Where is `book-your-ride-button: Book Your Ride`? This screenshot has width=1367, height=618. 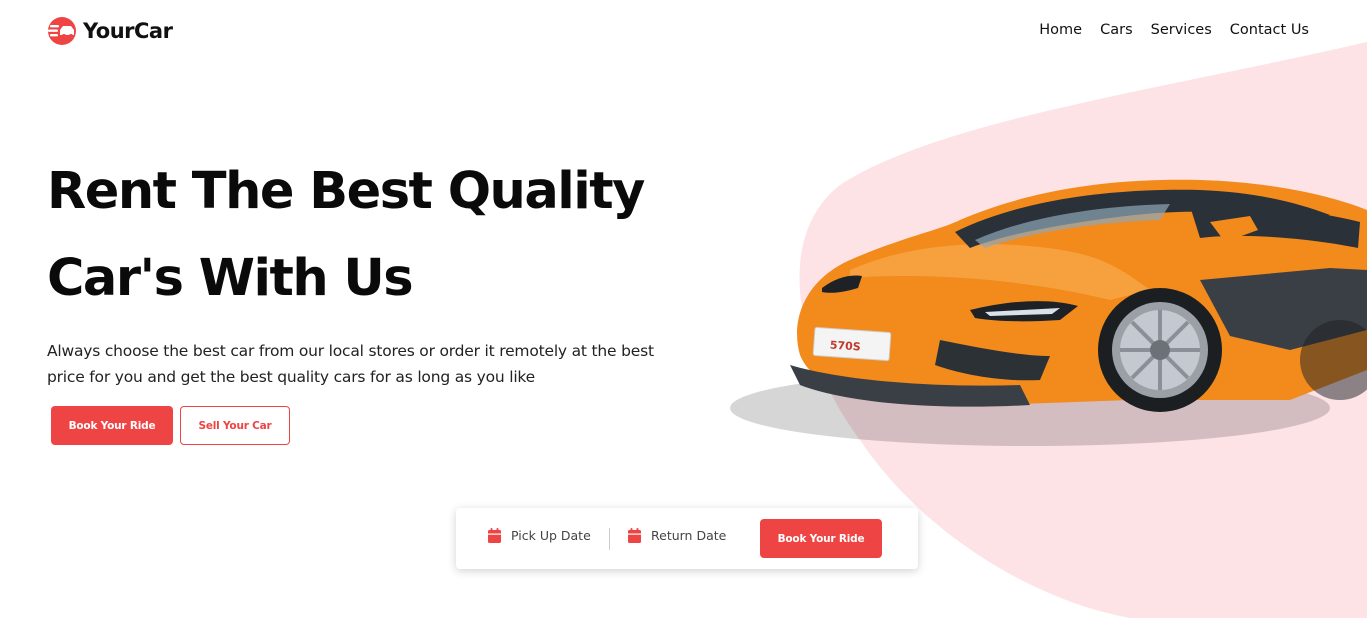
book-your-ride-button: Book Your Ride is located at coordinates (112, 425).